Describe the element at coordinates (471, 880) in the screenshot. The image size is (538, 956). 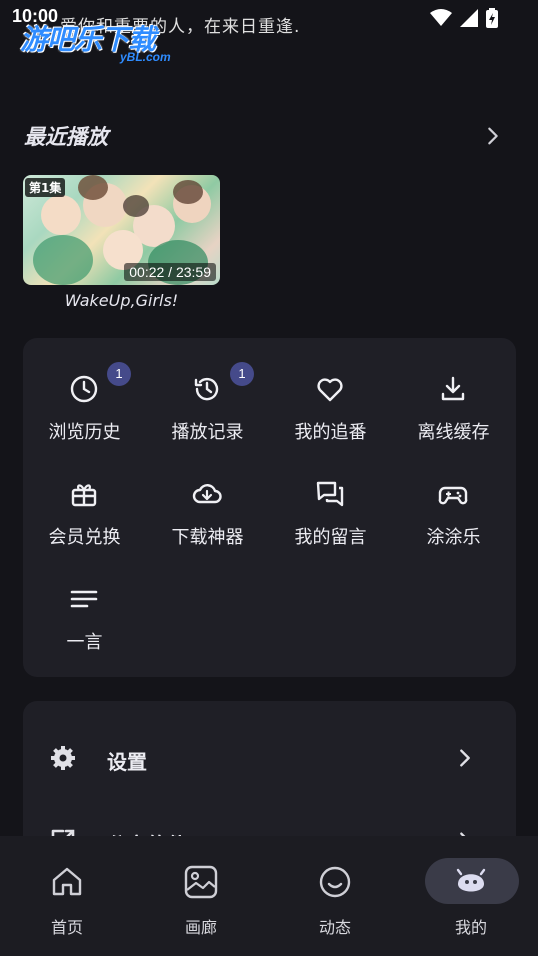
I see `ghost-icon` at that location.